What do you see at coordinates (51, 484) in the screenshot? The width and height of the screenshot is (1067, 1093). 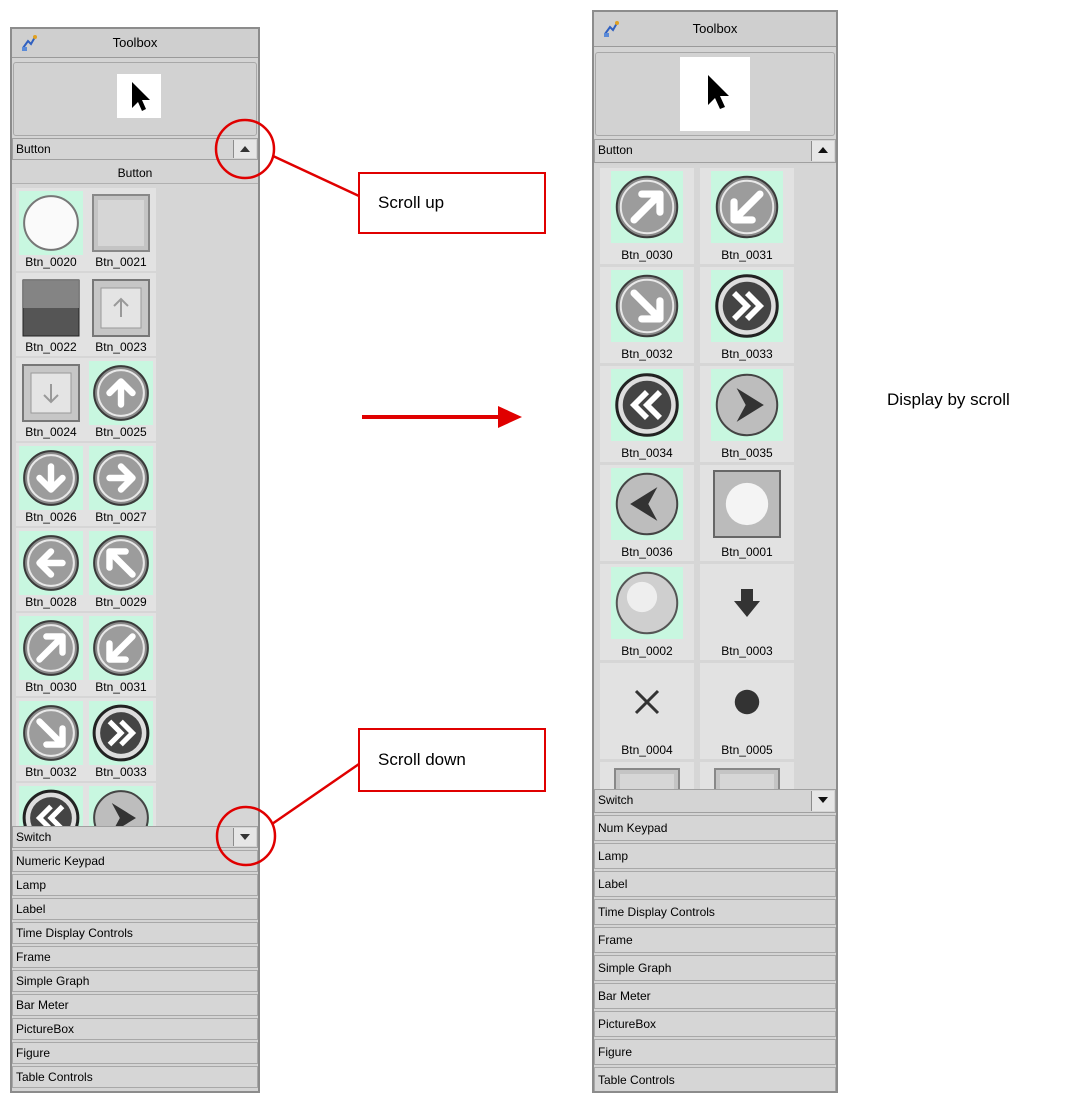 I see `button-tool-item: Btn_0026` at bounding box center [51, 484].